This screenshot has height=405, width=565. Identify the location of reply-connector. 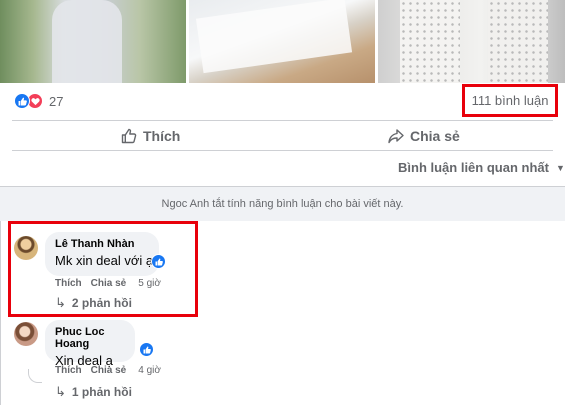
(35, 376).